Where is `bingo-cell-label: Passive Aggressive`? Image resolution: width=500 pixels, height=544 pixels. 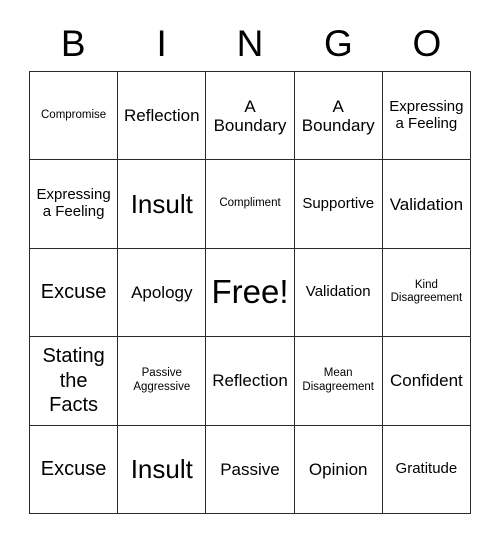
bingo-cell-label: Passive Aggressive is located at coordinates (162, 380).